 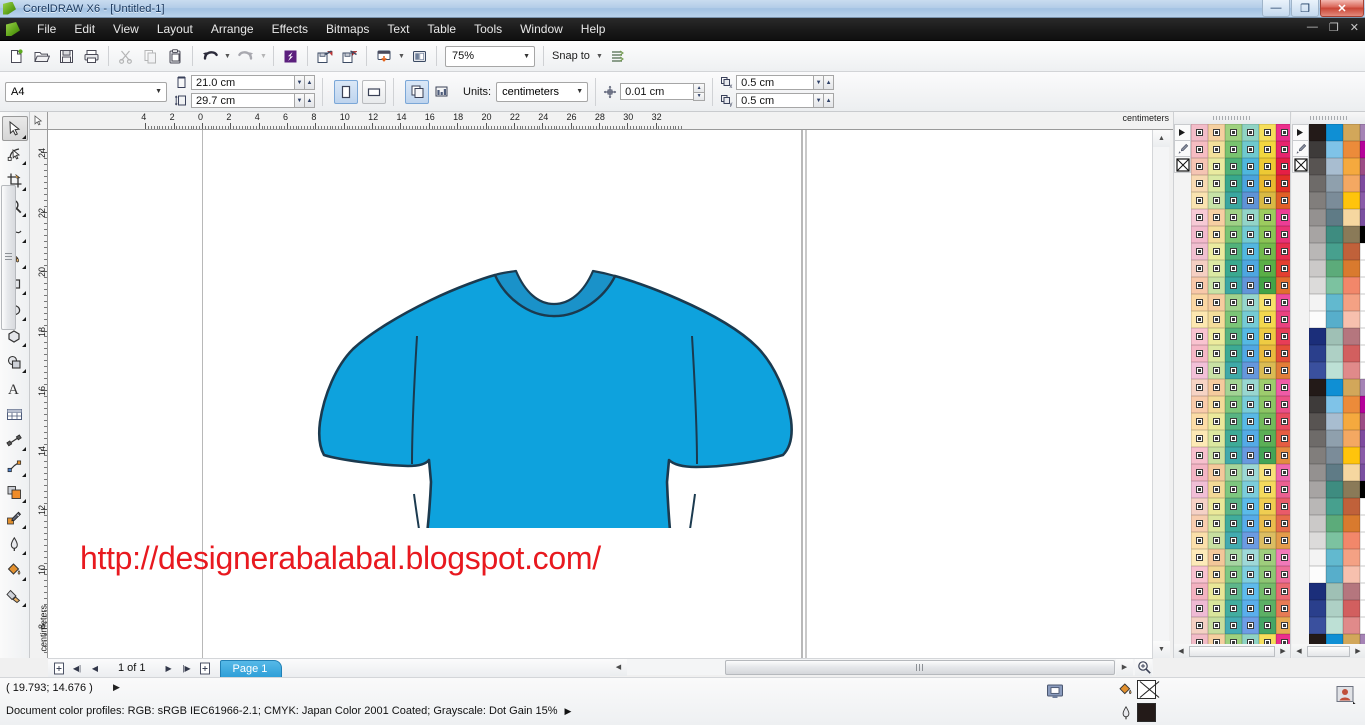 I want to click on color-eyedropper-tool, so click(x=15, y=518).